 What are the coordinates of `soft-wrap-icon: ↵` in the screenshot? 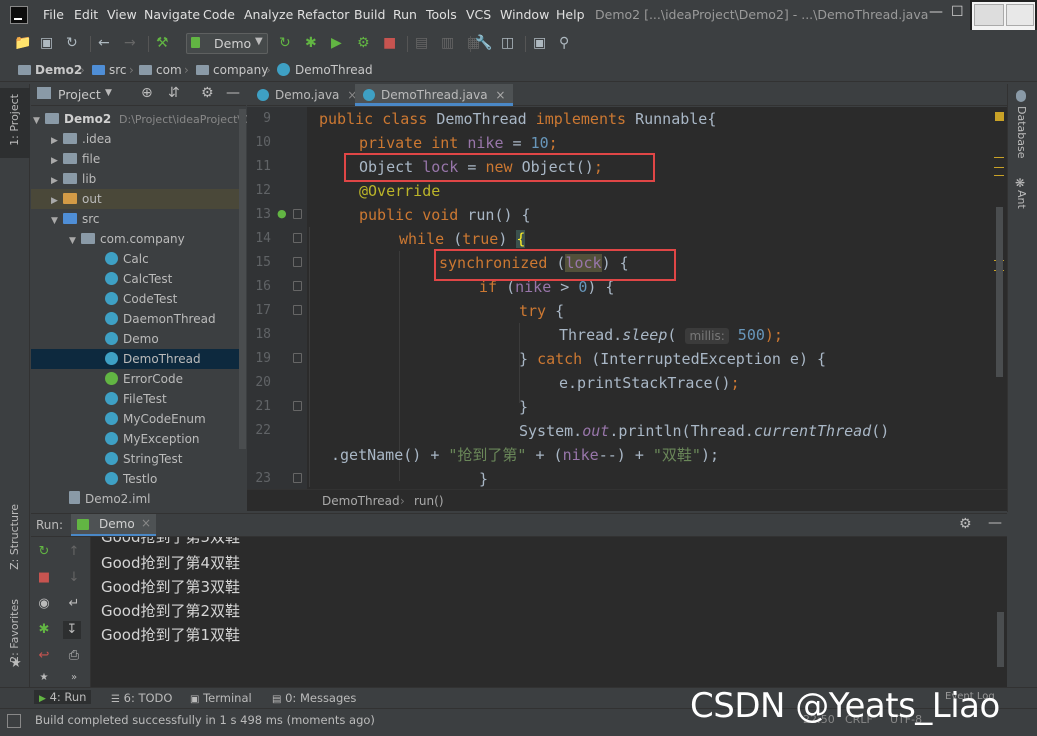 It's located at (74, 604).